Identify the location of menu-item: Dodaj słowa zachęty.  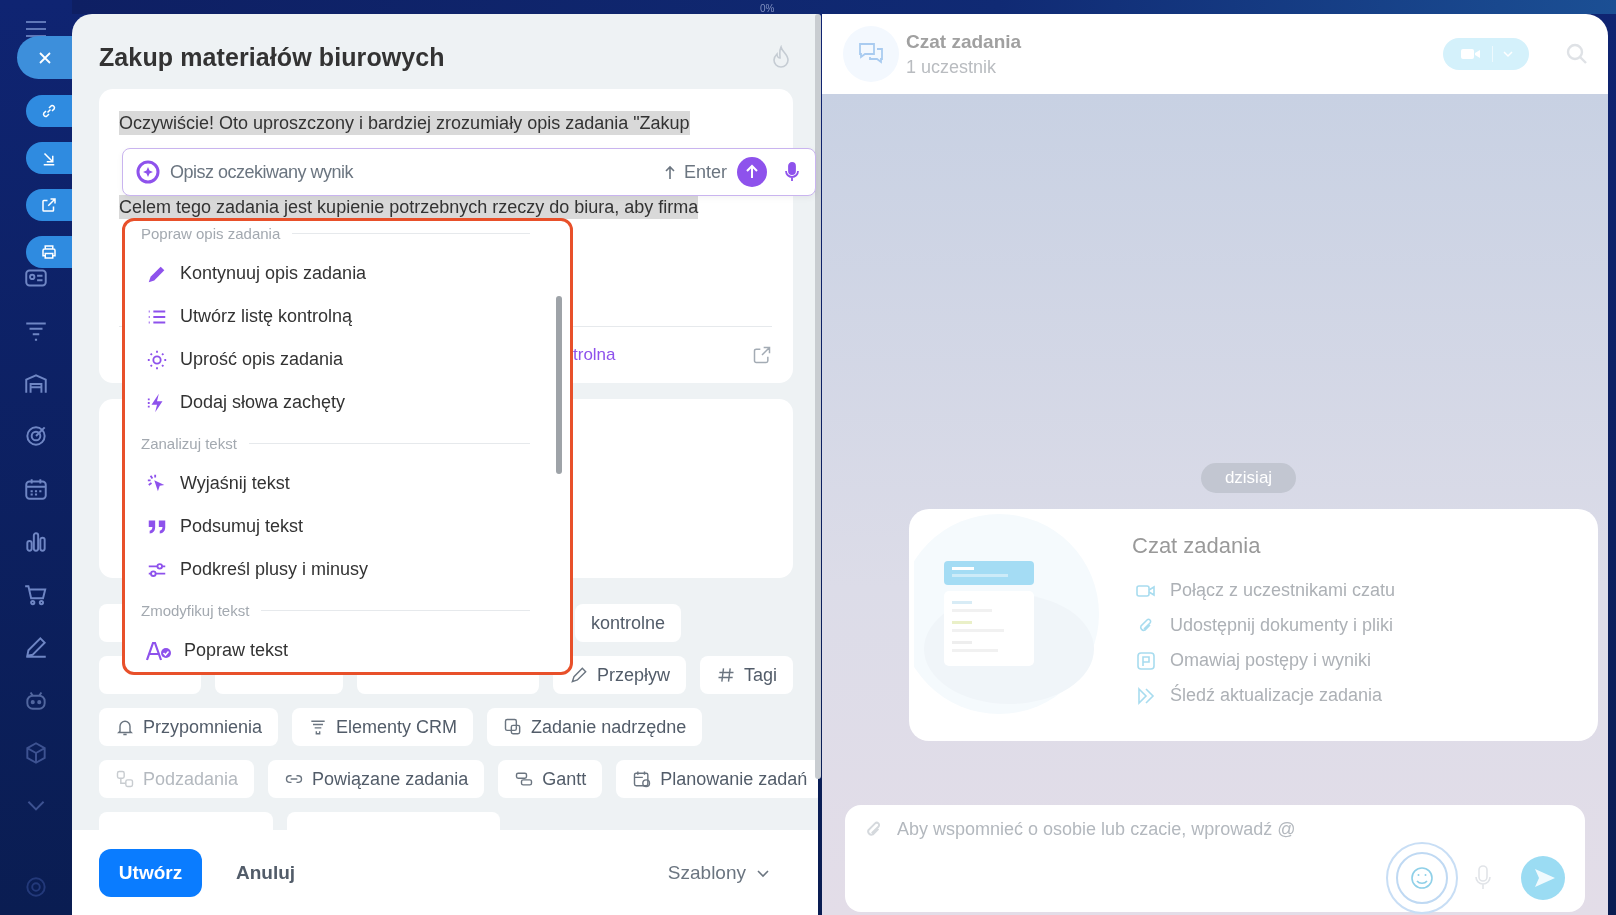
(335, 402).